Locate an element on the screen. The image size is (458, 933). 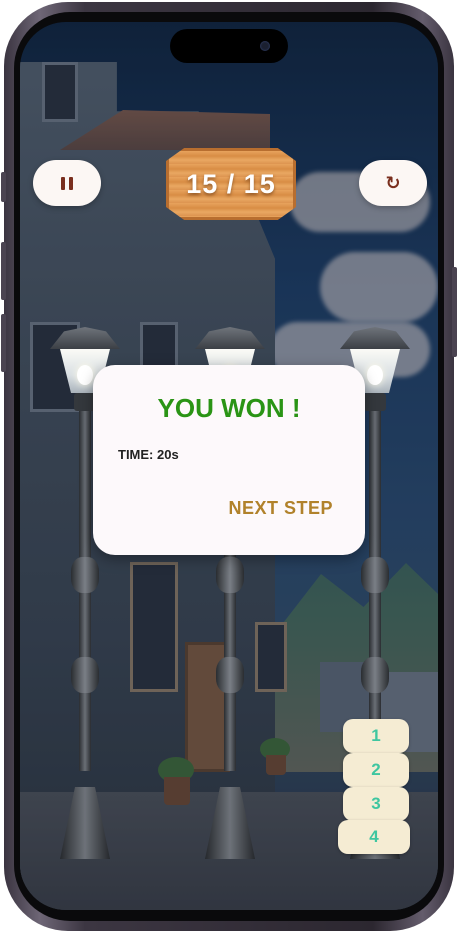
dynamic-island is located at coordinates (229, 46).